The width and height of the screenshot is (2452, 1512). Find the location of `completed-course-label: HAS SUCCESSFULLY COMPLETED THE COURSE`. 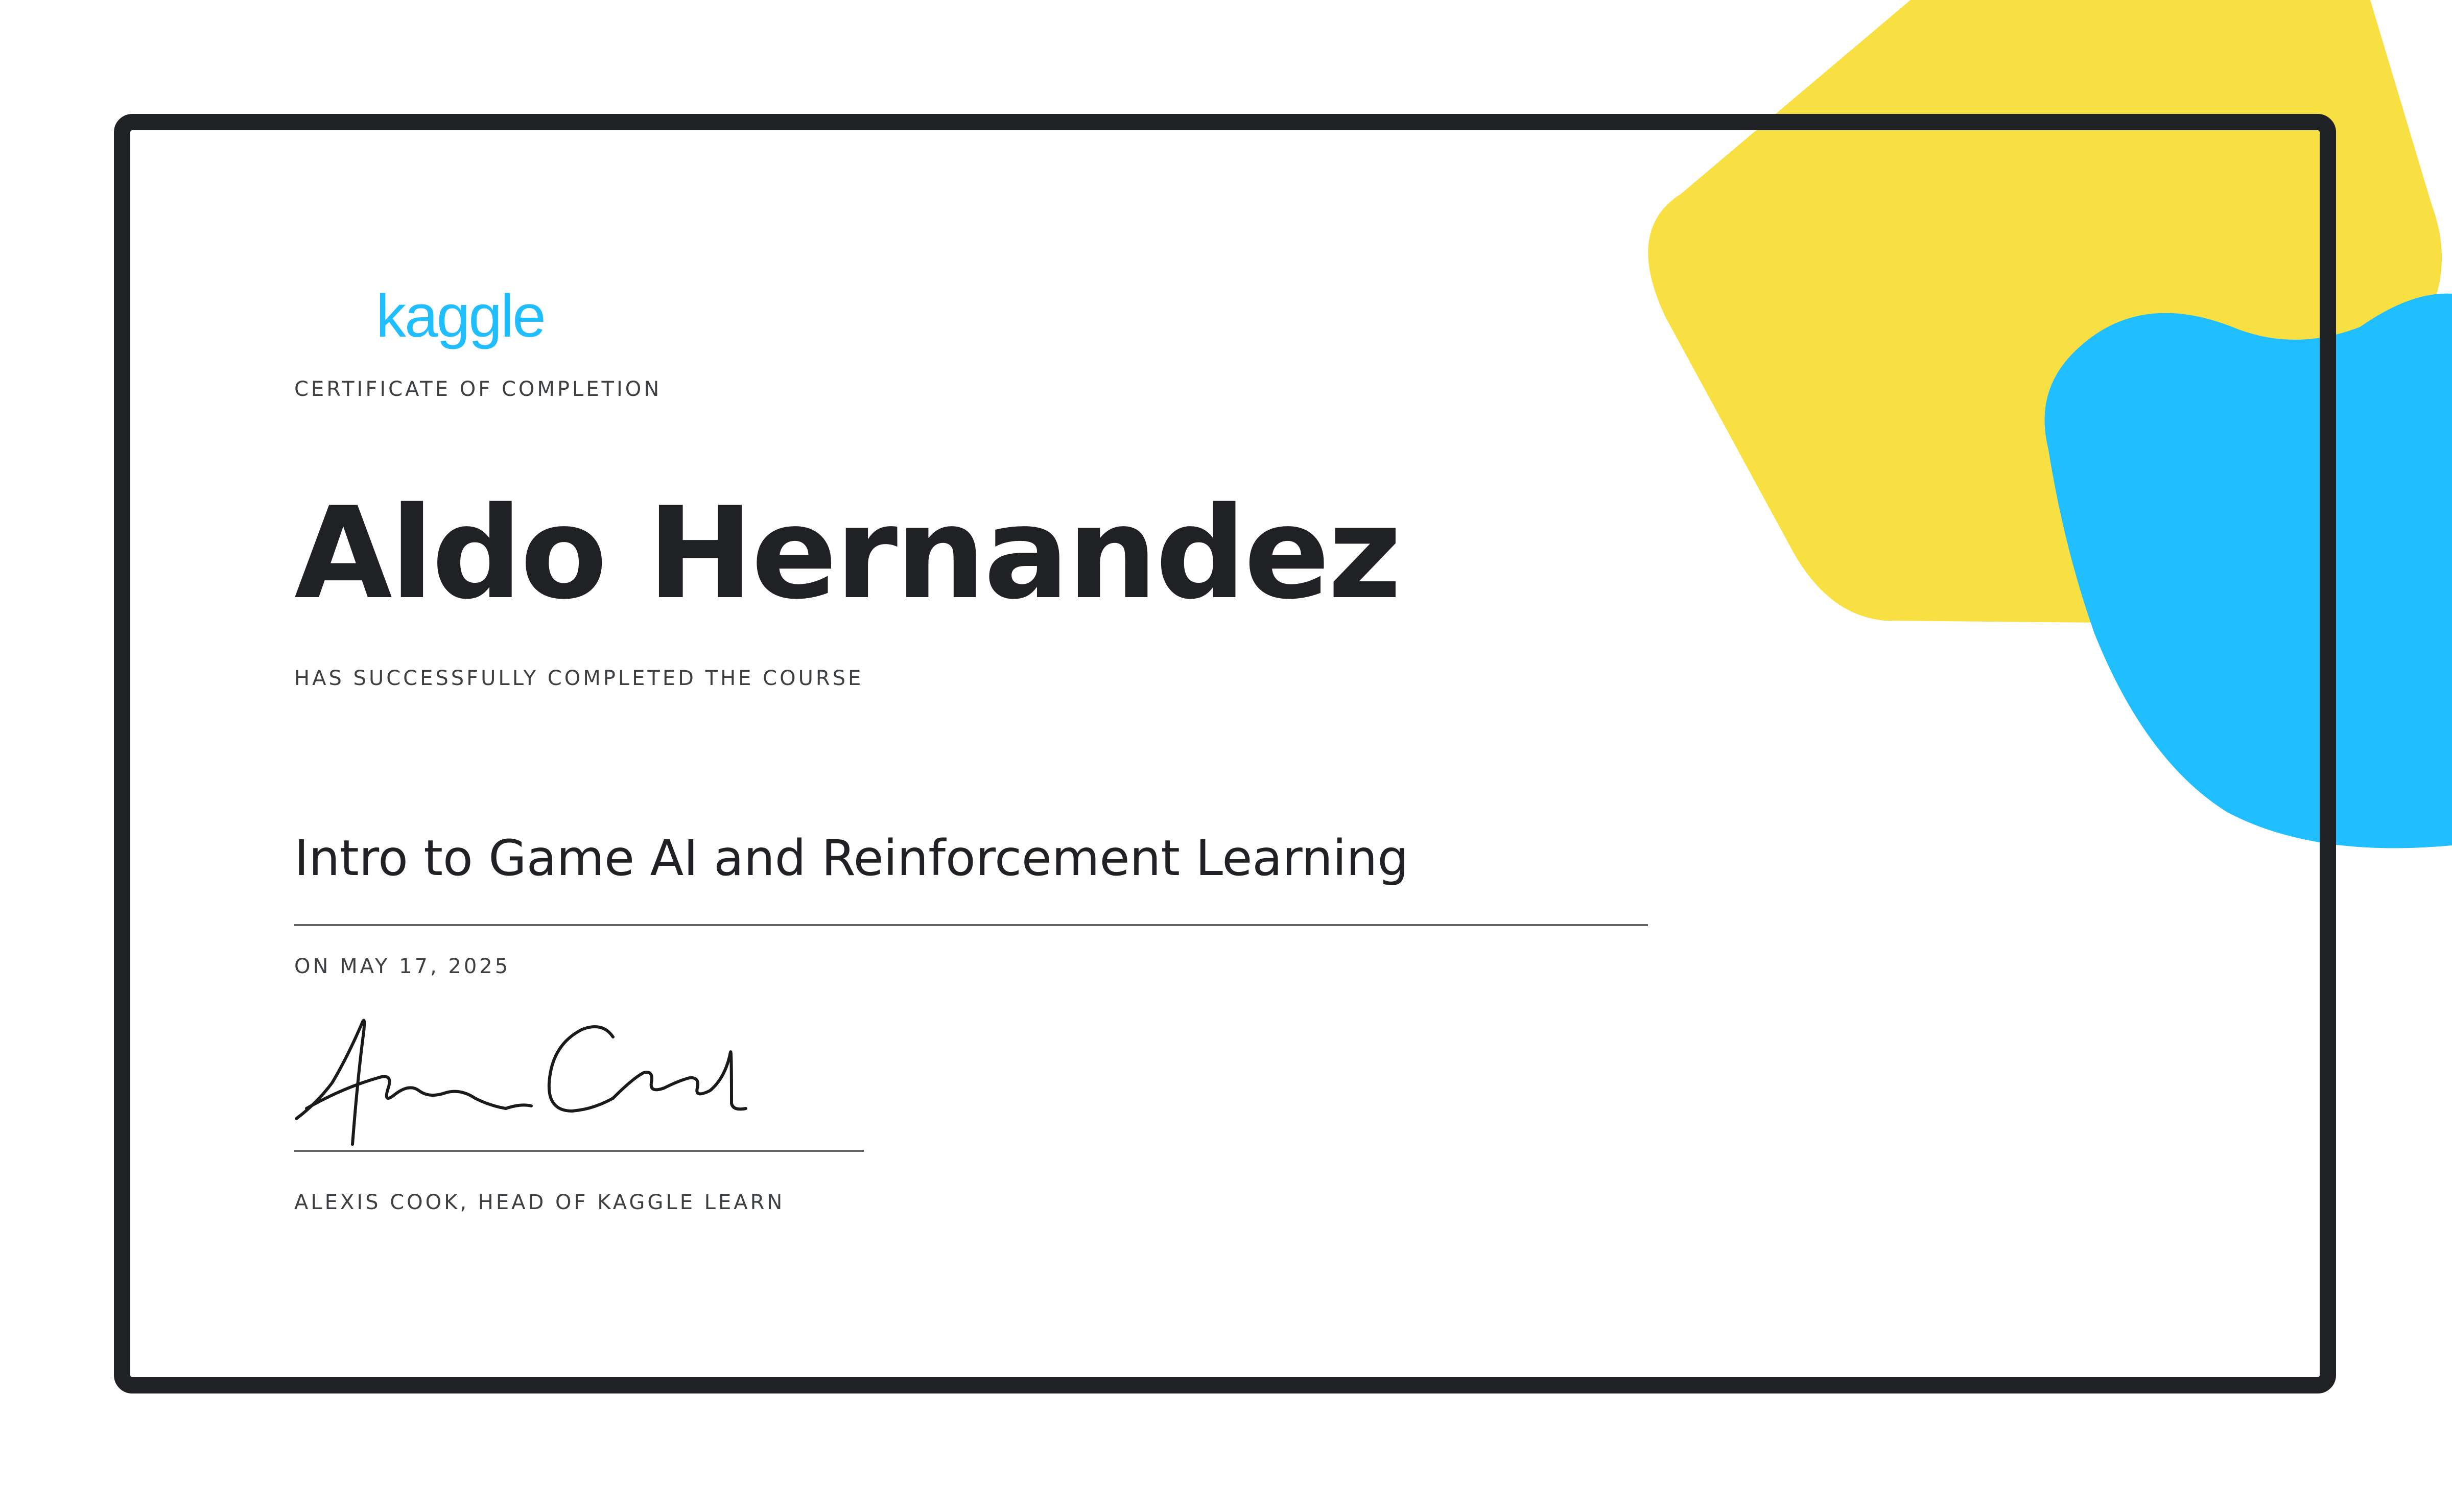

completed-course-label: HAS SUCCESSFULLY COMPLETED THE COURSE is located at coordinates (579, 678).